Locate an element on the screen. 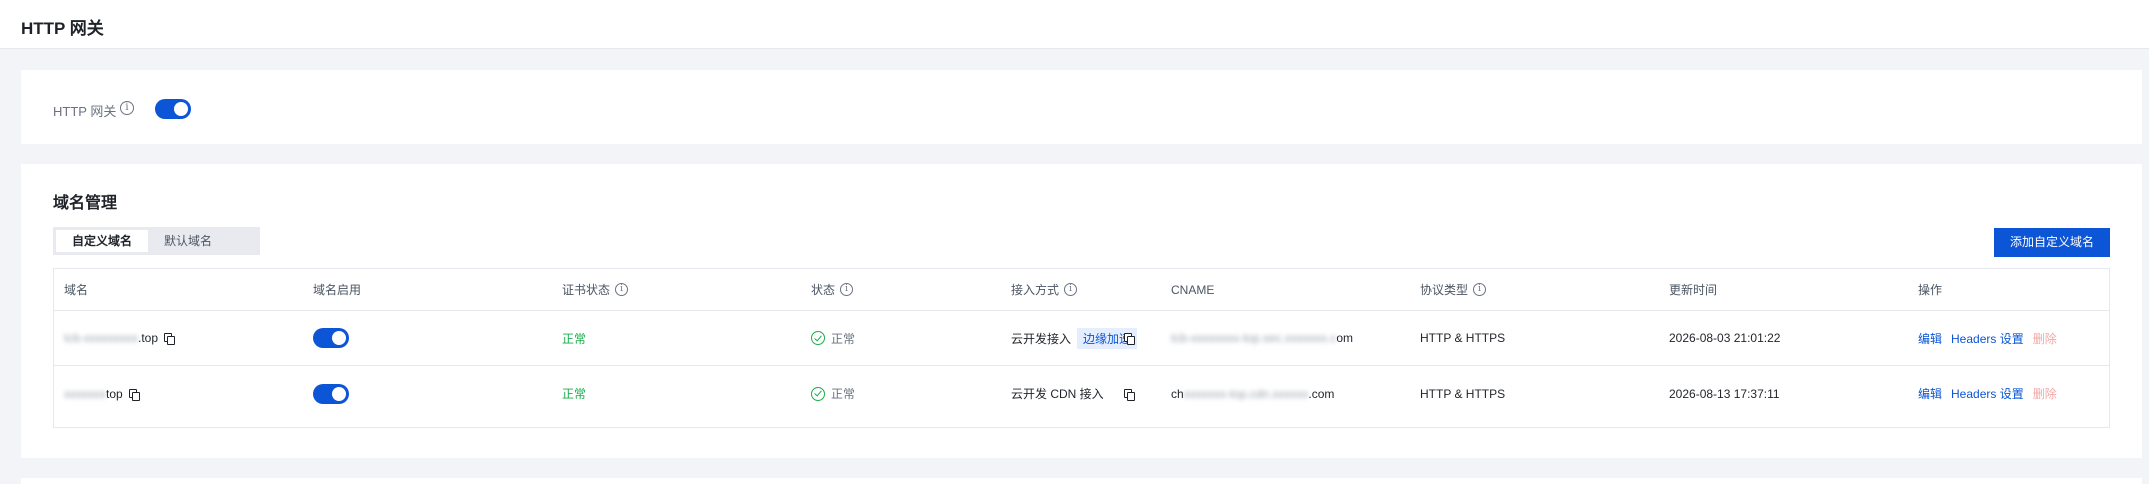 This screenshot has width=2149, height=484. page-header: HTTP 网关 is located at coordinates (1074, 24).